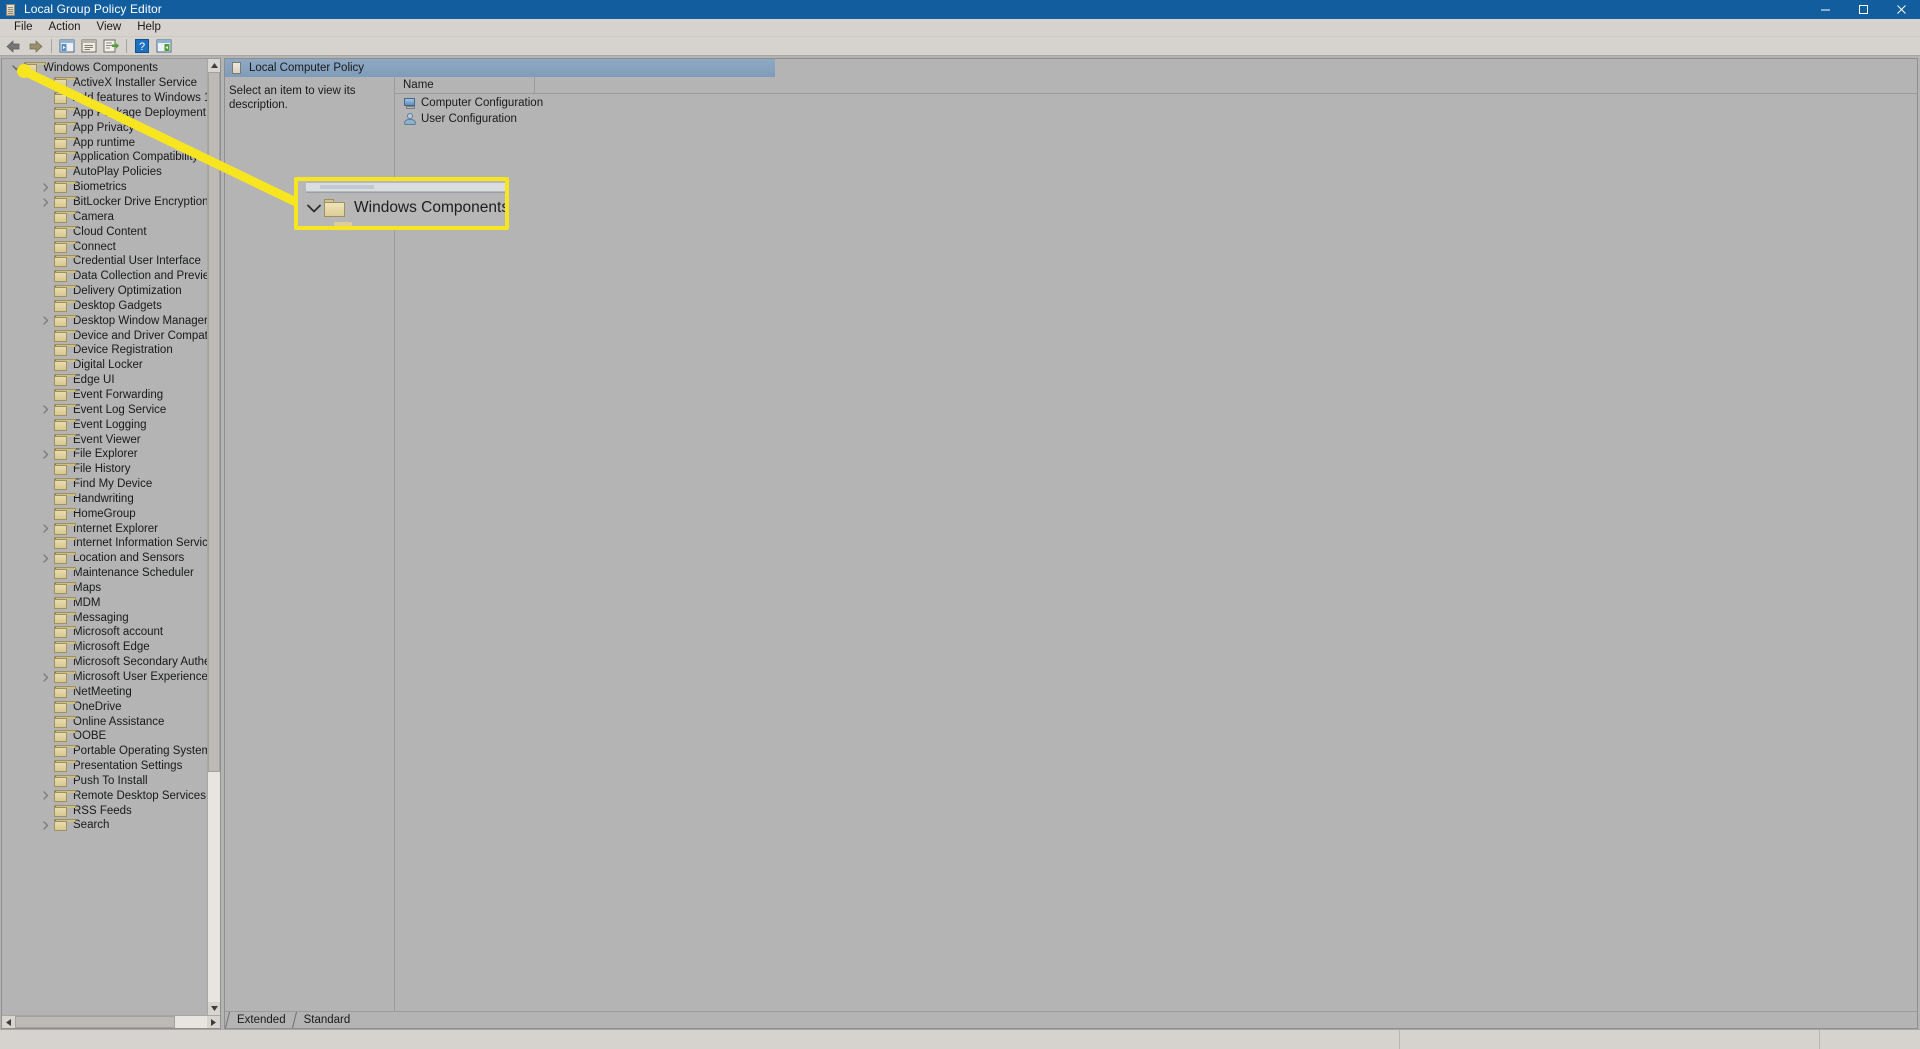 The height and width of the screenshot is (1049, 1920). I want to click on tree-item: Internet Explorer, so click(104, 528).